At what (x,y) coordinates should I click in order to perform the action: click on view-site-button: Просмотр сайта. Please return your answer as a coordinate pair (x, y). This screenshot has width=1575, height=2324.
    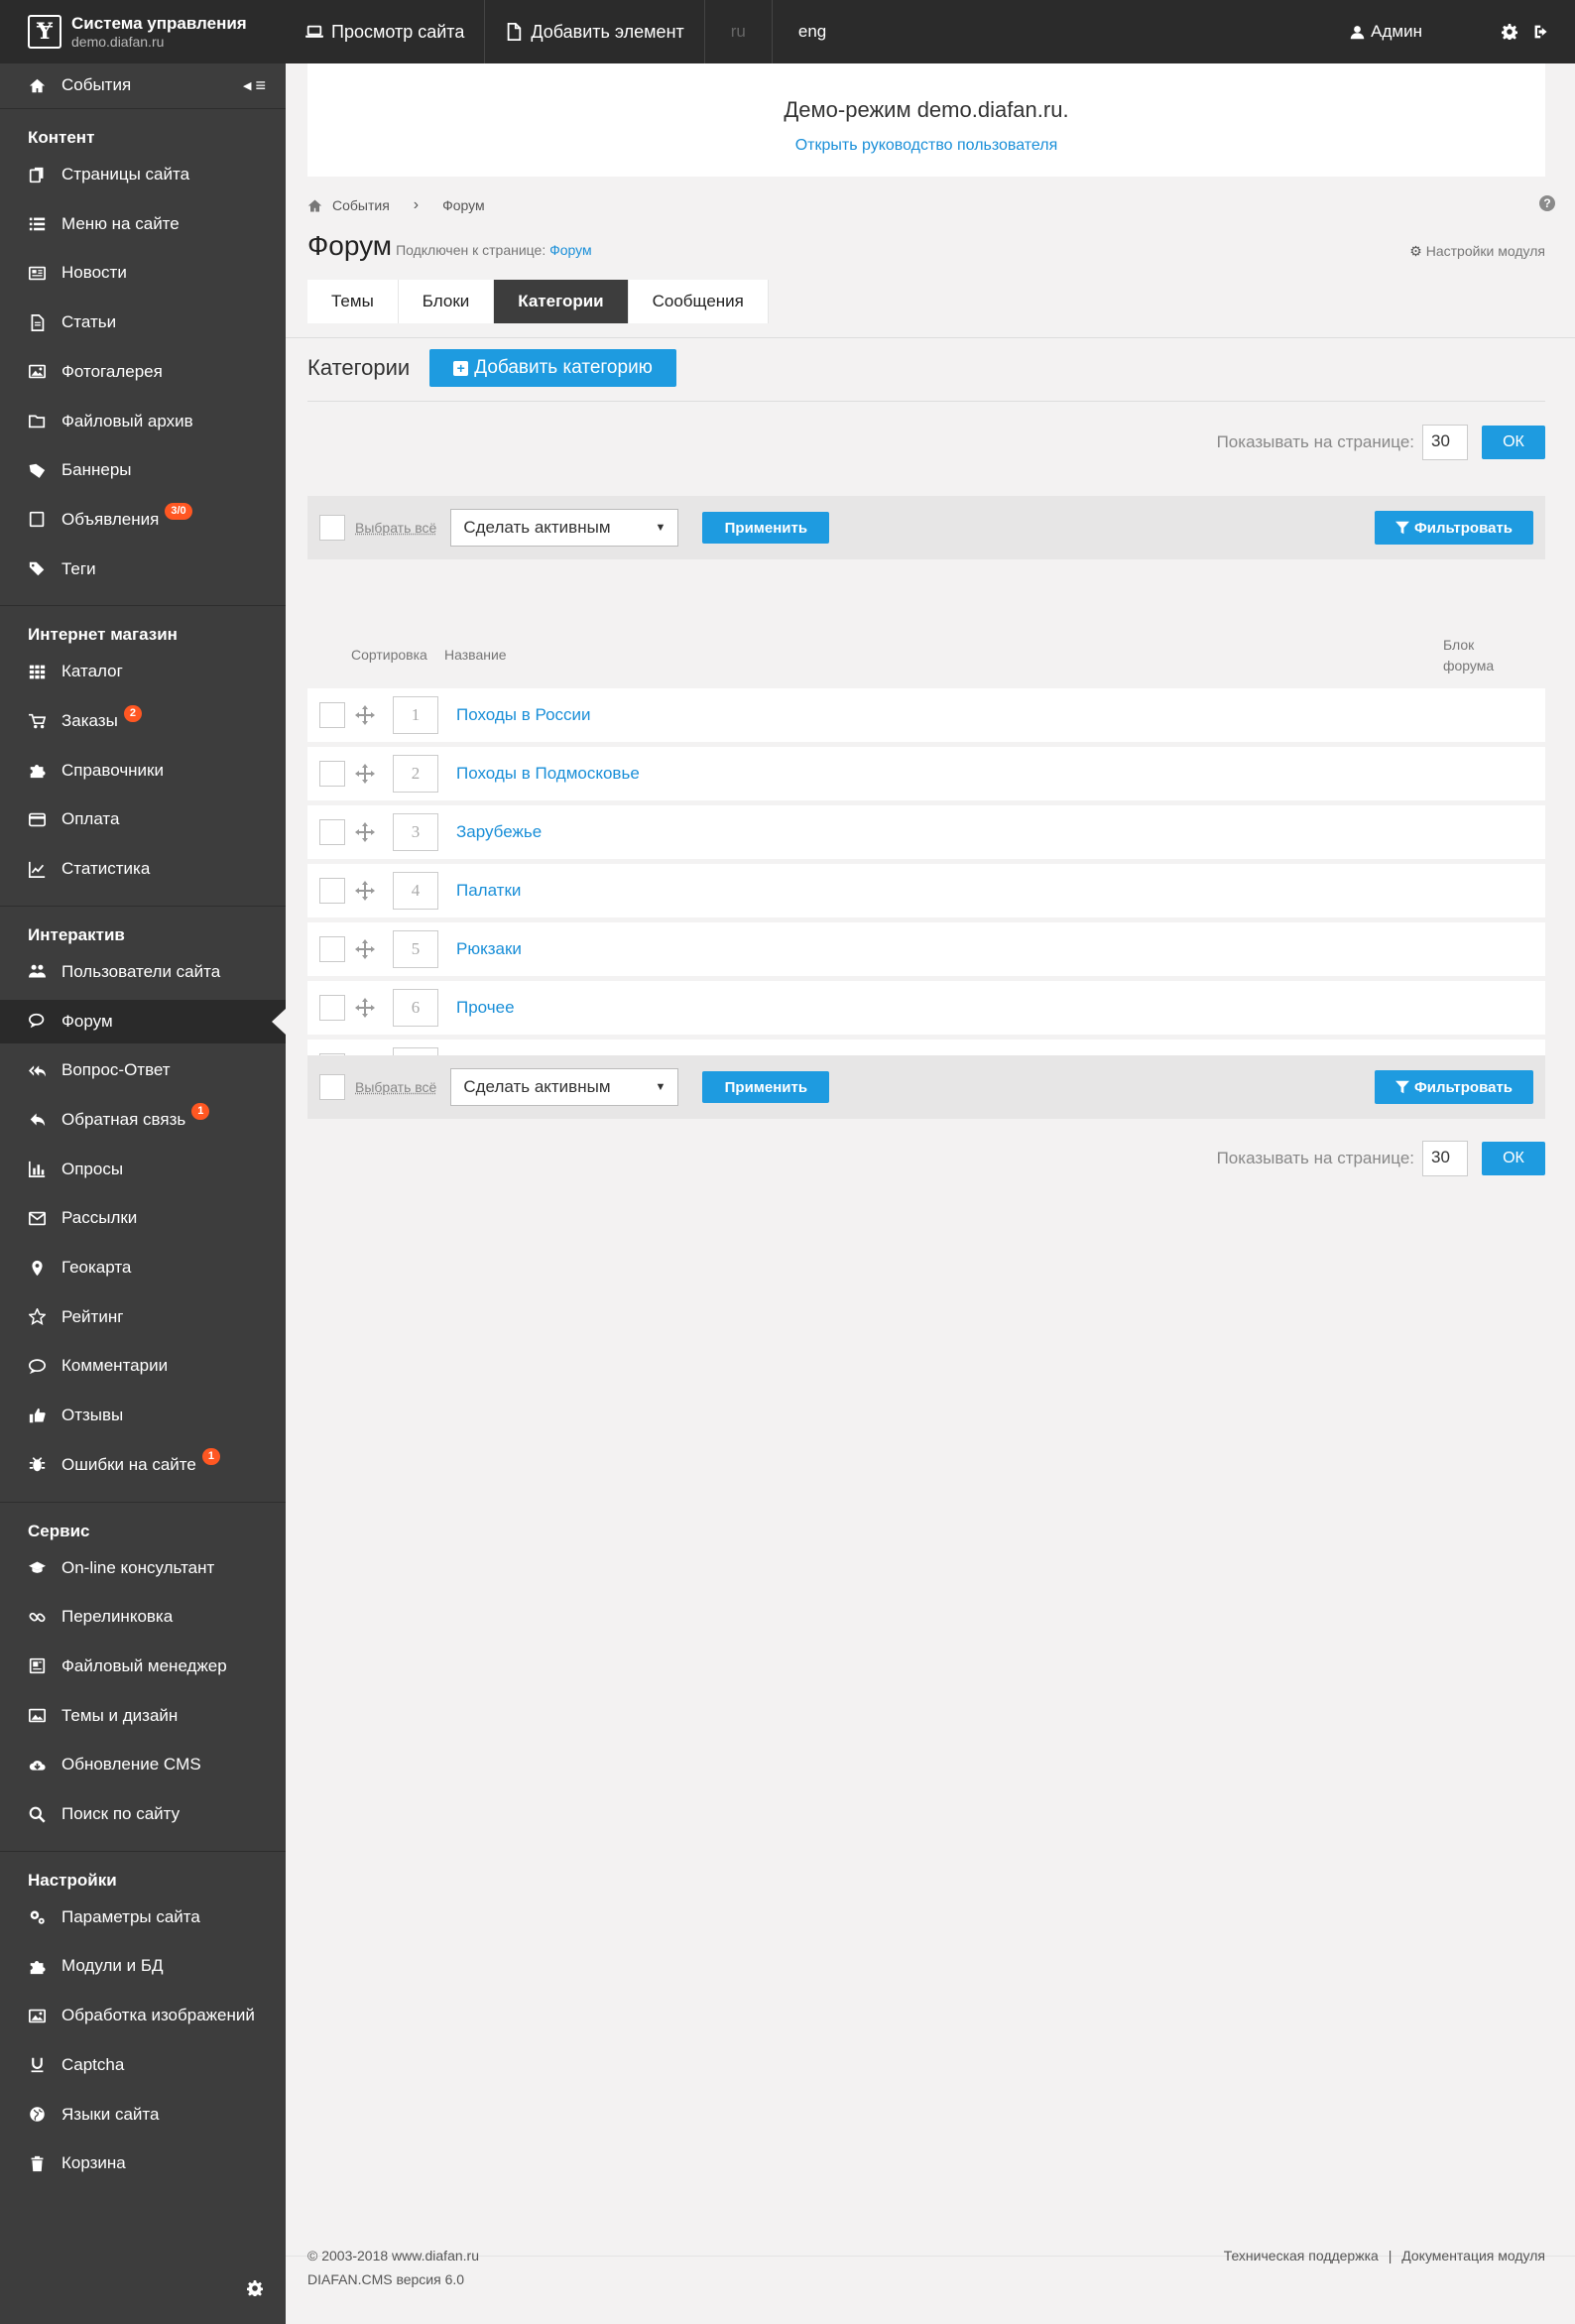
    Looking at the image, I should click on (386, 32).